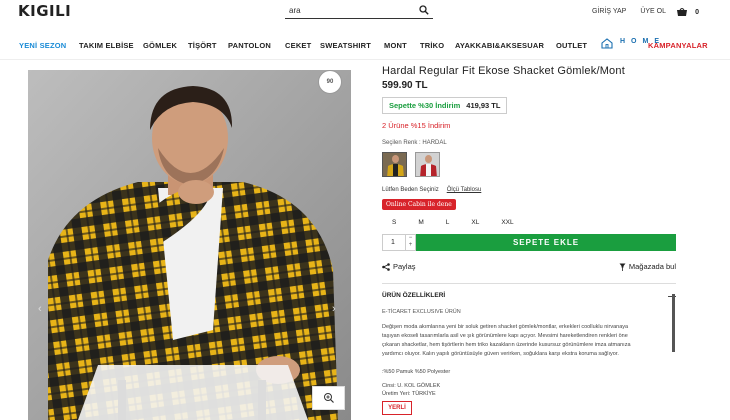  Describe the element at coordinates (394, 222) in the screenshot. I see `size-option: S` at that location.